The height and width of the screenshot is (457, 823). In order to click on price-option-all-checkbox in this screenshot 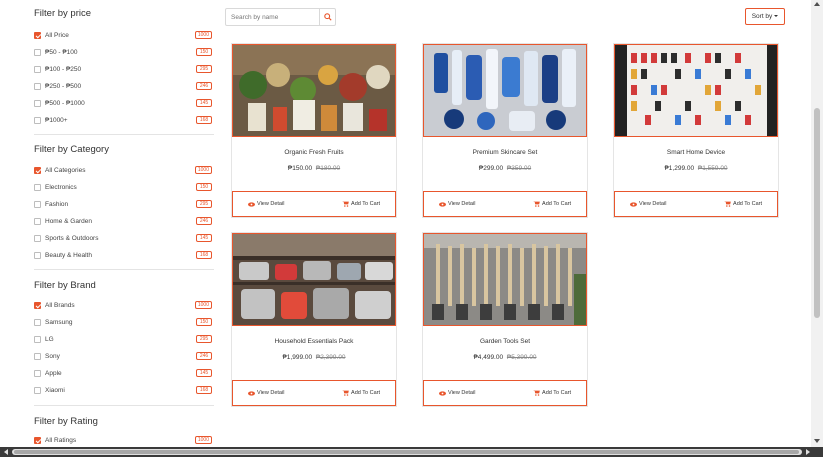, I will do `click(37, 35)`.